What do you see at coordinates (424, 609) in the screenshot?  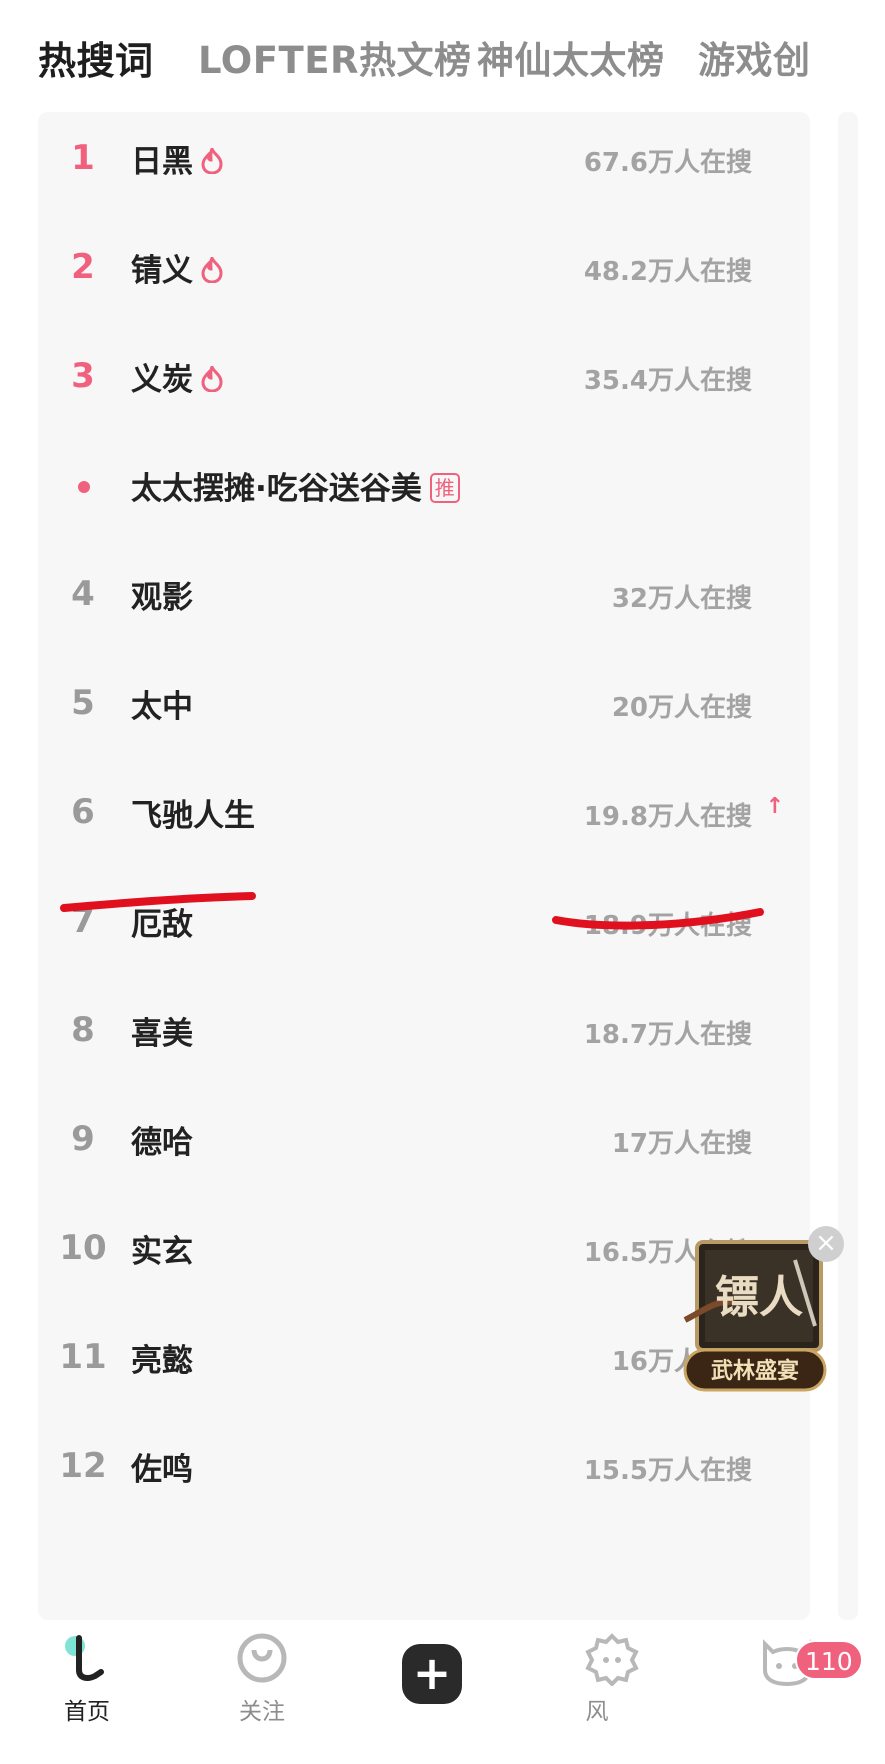 I see `list-item: 4 观影 32万人在搜` at bounding box center [424, 609].